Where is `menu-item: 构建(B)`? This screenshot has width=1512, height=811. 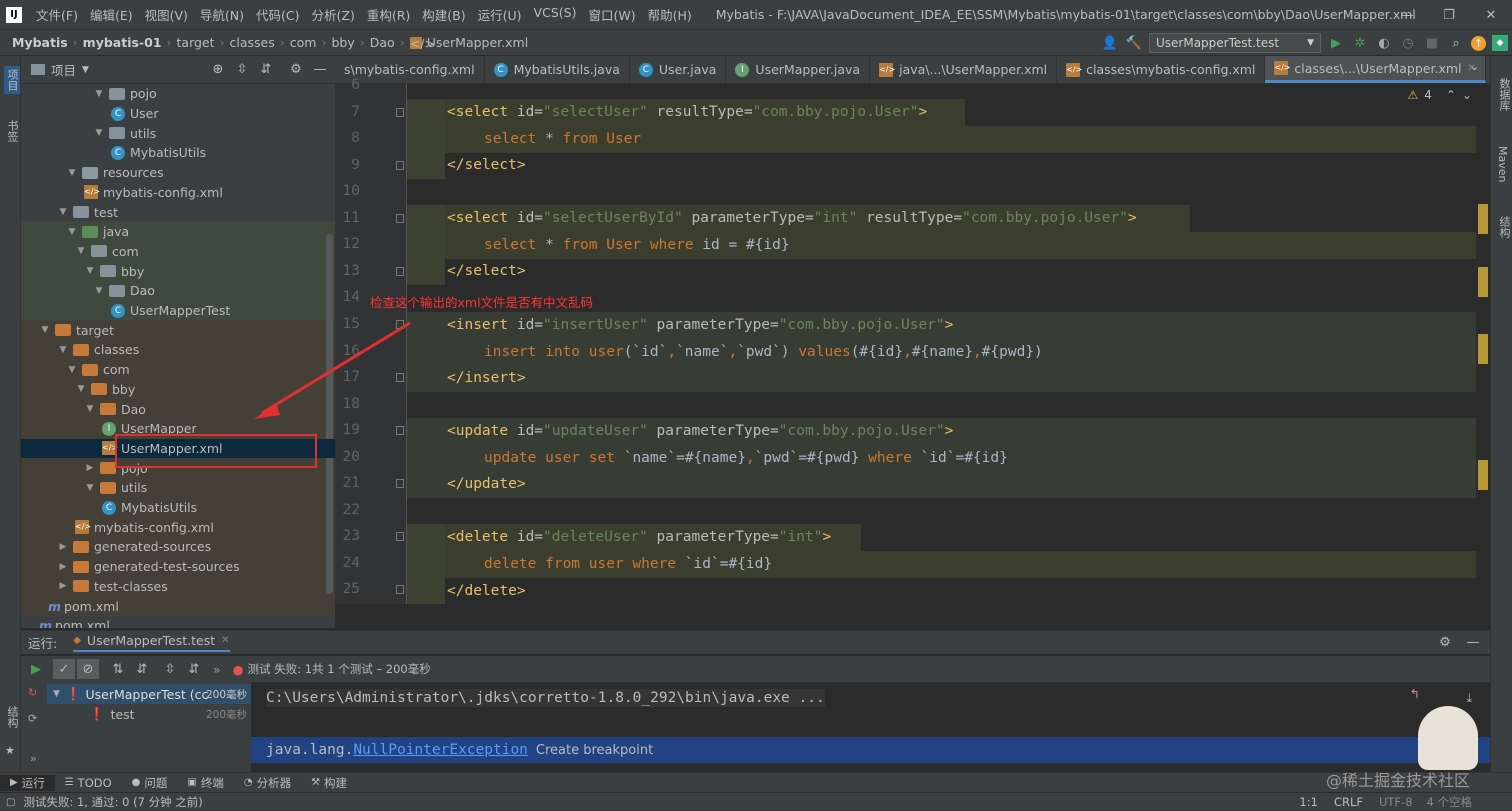
menu-item: 构建(B) is located at coordinates (443, 14).